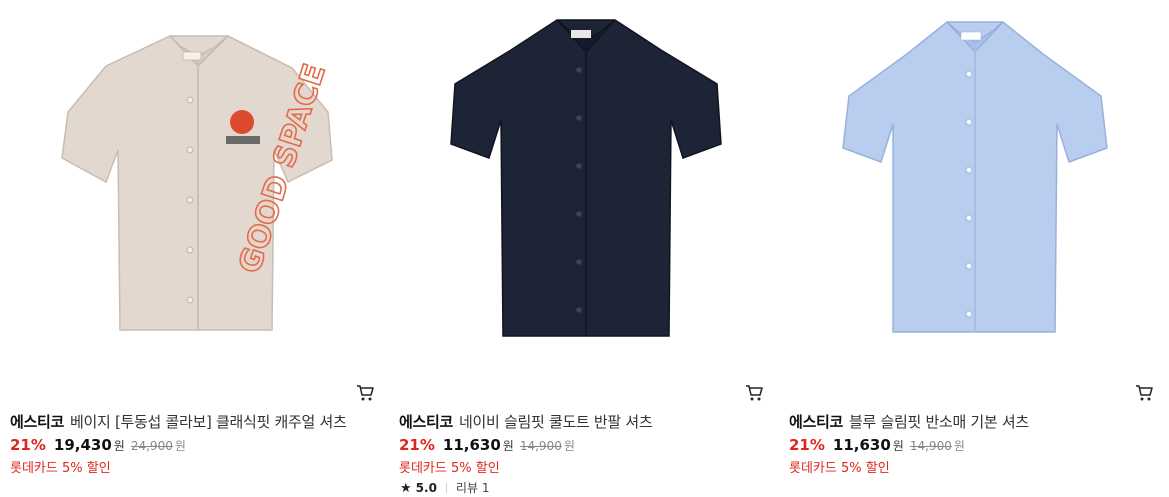 Image resolution: width=1169 pixels, height=497 pixels. I want to click on price-row: 21% 19,430 원 24,900 원, so click(98, 445).